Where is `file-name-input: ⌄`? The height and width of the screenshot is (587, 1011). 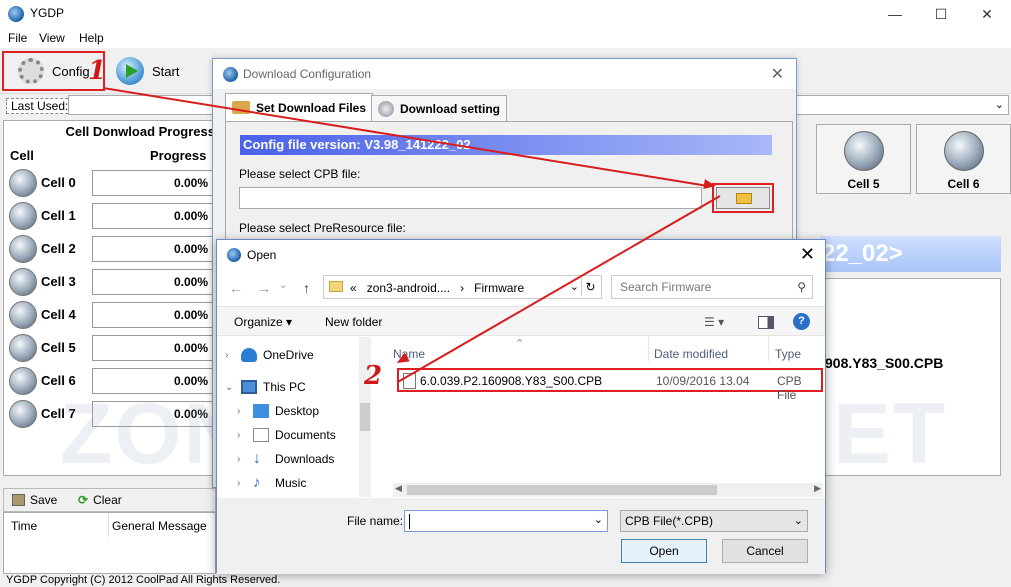 file-name-input: ⌄ is located at coordinates (506, 521).